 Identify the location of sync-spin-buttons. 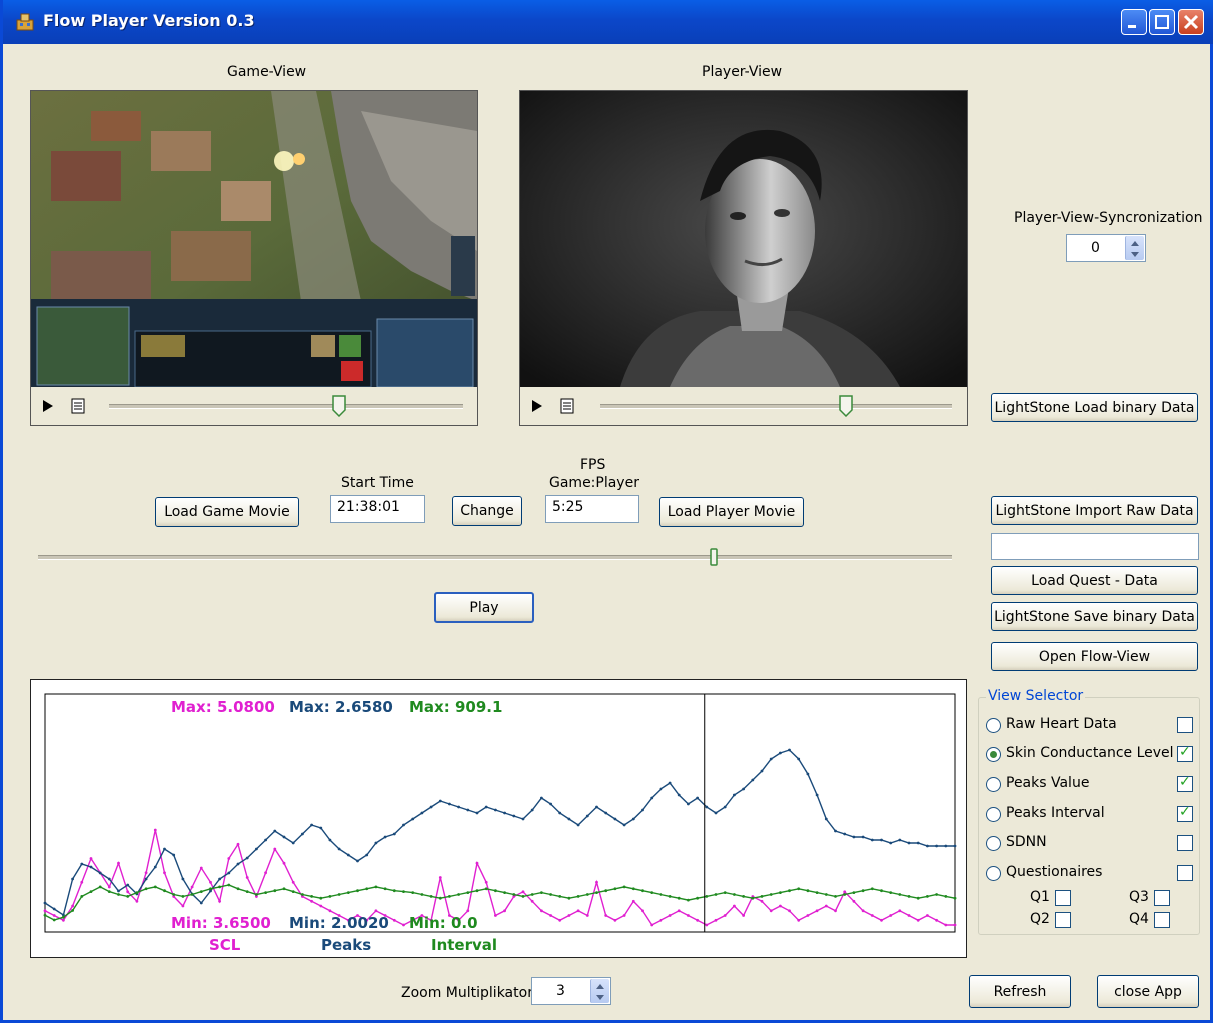
(1134, 248).